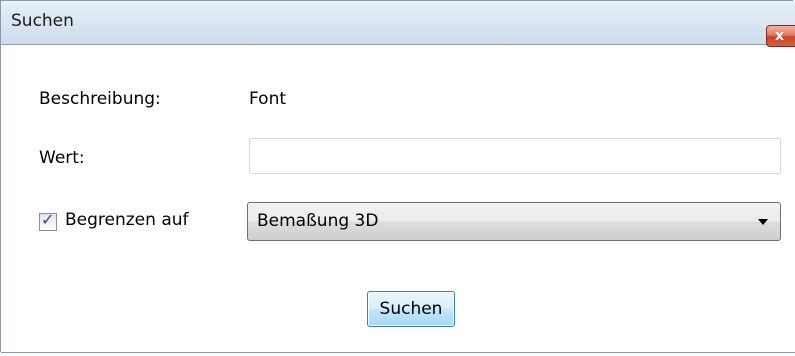 The height and width of the screenshot is (356, 795). I want to click on limit-checkbox-label: Begrenzen auf, so click(127, 220).